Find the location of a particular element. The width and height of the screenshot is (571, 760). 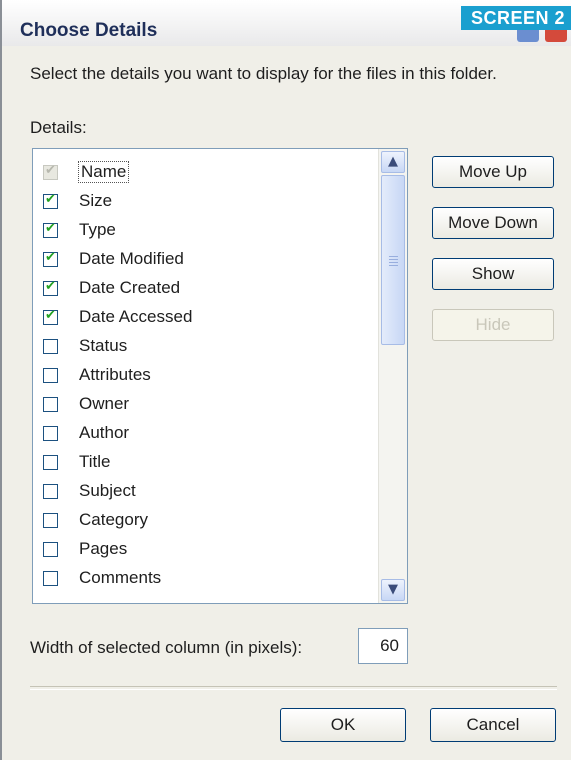

detail-item-type: Type is located at coordinates (206, 231).